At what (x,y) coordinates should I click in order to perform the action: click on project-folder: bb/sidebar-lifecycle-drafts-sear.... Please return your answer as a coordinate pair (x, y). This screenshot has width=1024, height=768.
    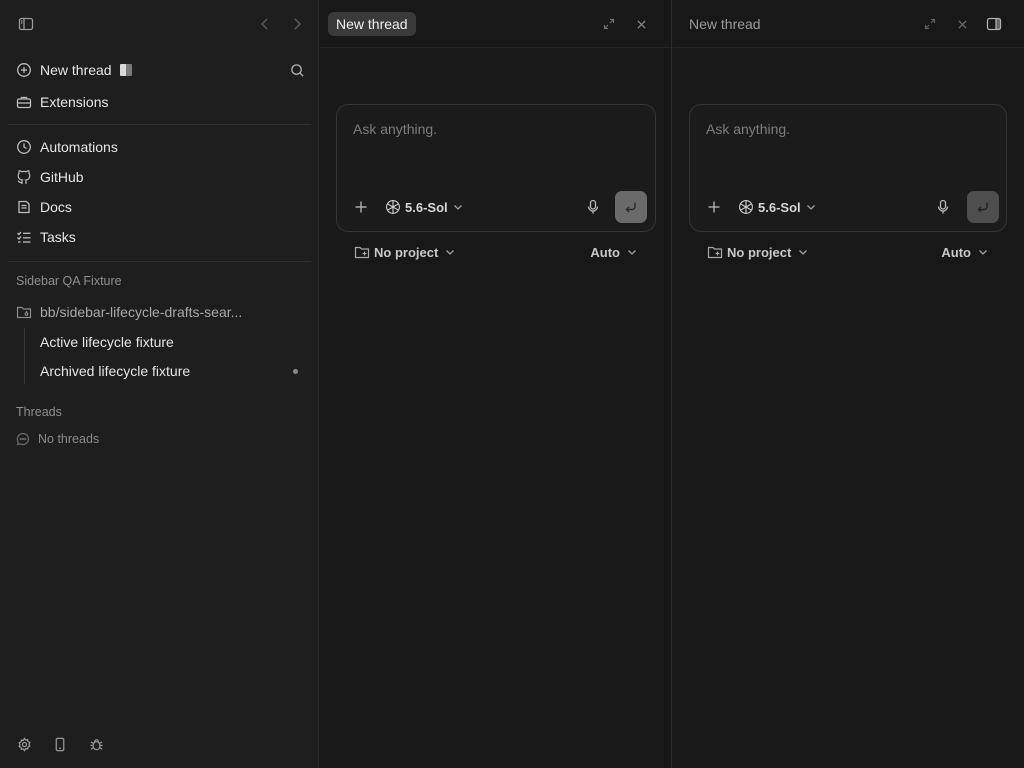
    Looking at the image, I should click on (159, 312).